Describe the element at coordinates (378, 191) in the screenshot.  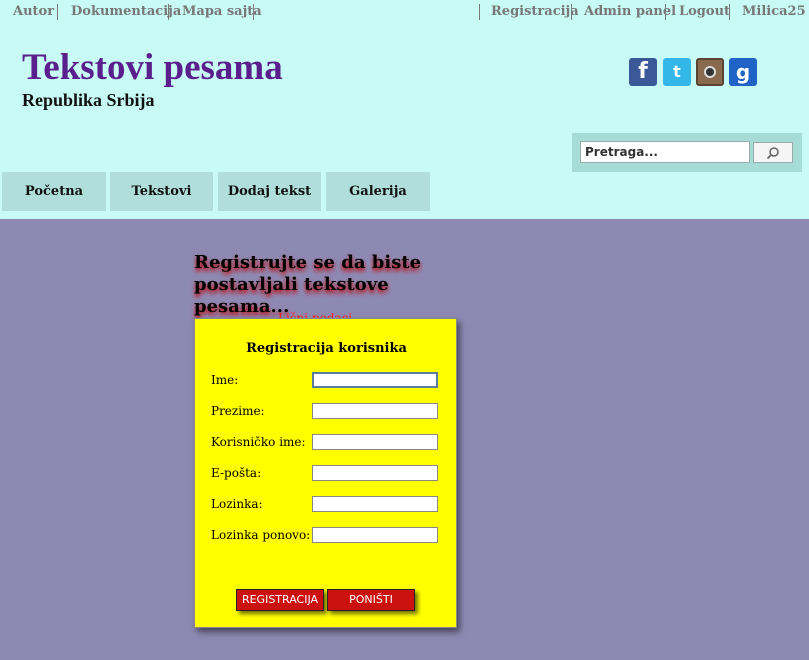
I see `menu-item-galerija: Galerija` at that location.